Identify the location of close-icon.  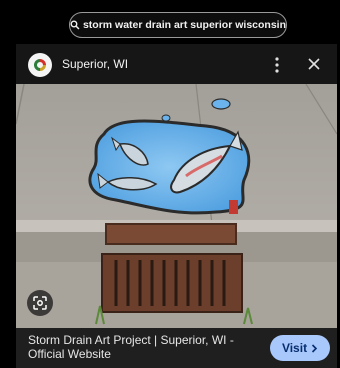
(314, 64).